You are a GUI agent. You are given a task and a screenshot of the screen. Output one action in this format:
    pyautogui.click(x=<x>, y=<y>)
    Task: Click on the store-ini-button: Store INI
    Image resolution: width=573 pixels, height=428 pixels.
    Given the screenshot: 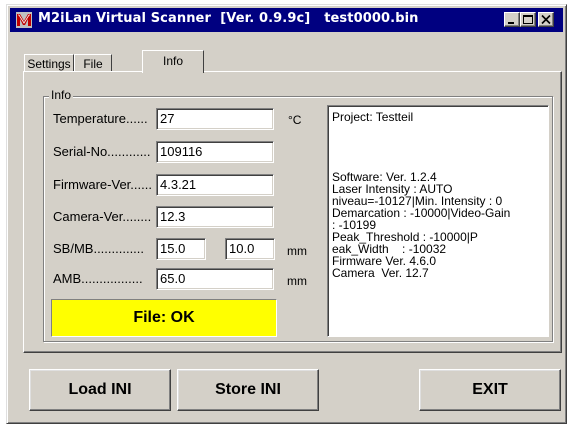 What is the action you would take?
    pyautogui.click(x=248, y=390)
    